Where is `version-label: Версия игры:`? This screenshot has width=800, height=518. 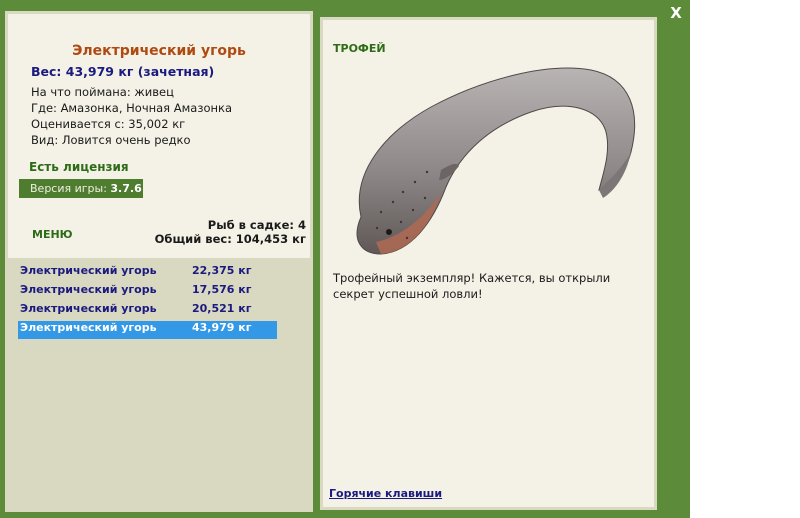 version-label: Версия игры: is located at coordinates (70, 188).